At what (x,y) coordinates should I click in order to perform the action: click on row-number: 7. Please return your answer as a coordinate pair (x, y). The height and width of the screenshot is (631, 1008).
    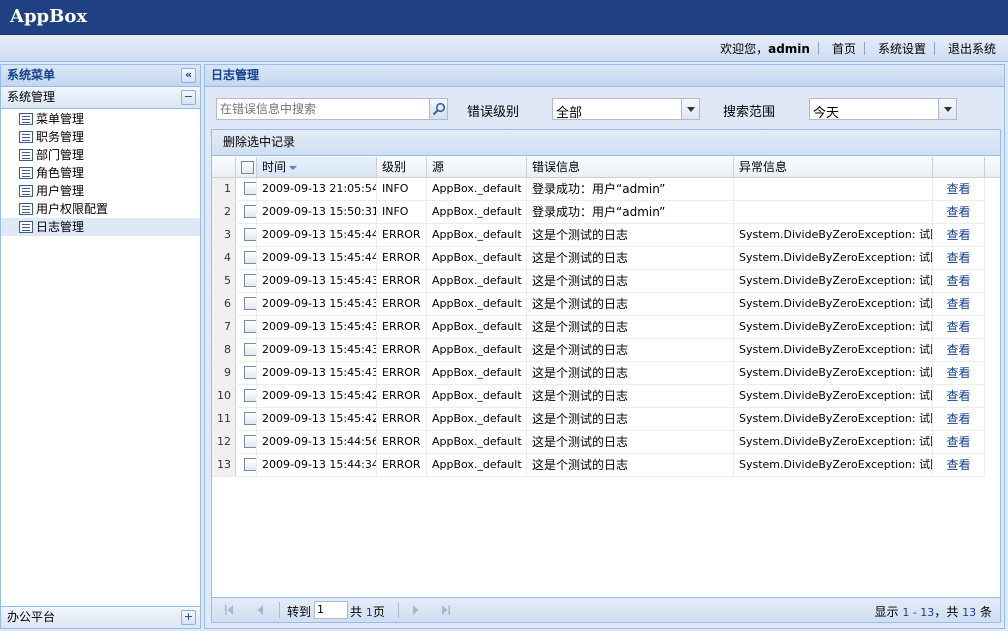
    Looking at the image, I should click on (224, 327).